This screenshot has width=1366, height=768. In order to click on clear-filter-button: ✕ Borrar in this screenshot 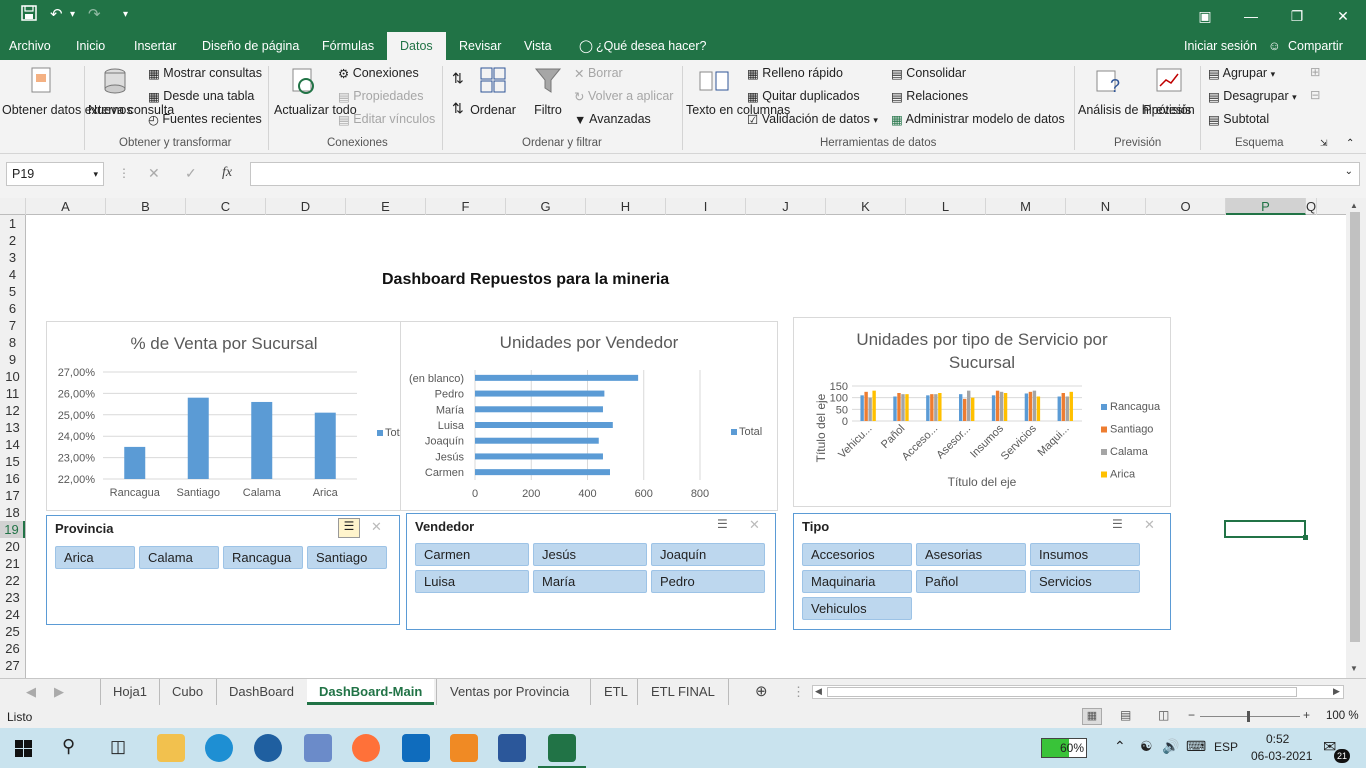, I will do `click(598, 73)`.